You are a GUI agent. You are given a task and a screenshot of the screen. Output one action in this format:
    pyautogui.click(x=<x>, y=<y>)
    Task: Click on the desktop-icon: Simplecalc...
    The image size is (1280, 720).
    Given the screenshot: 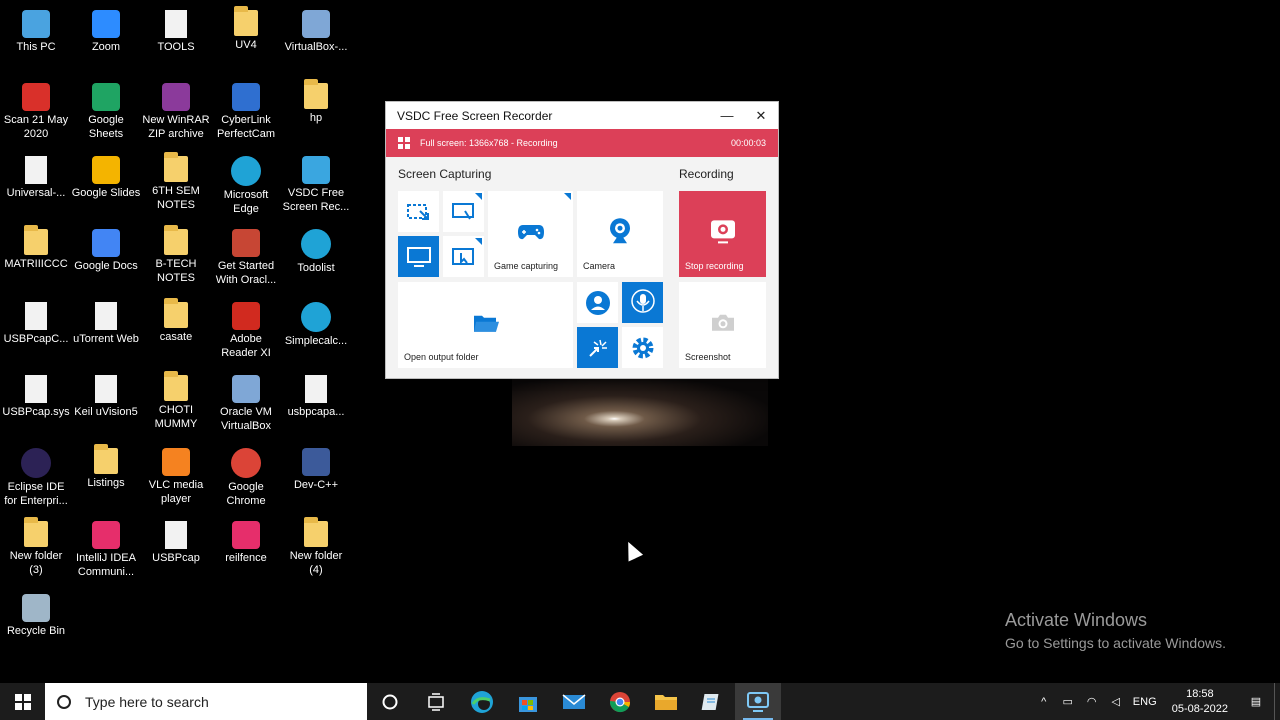 What is the action you would take?
    pyautogui.click(x=316, y=332)
    